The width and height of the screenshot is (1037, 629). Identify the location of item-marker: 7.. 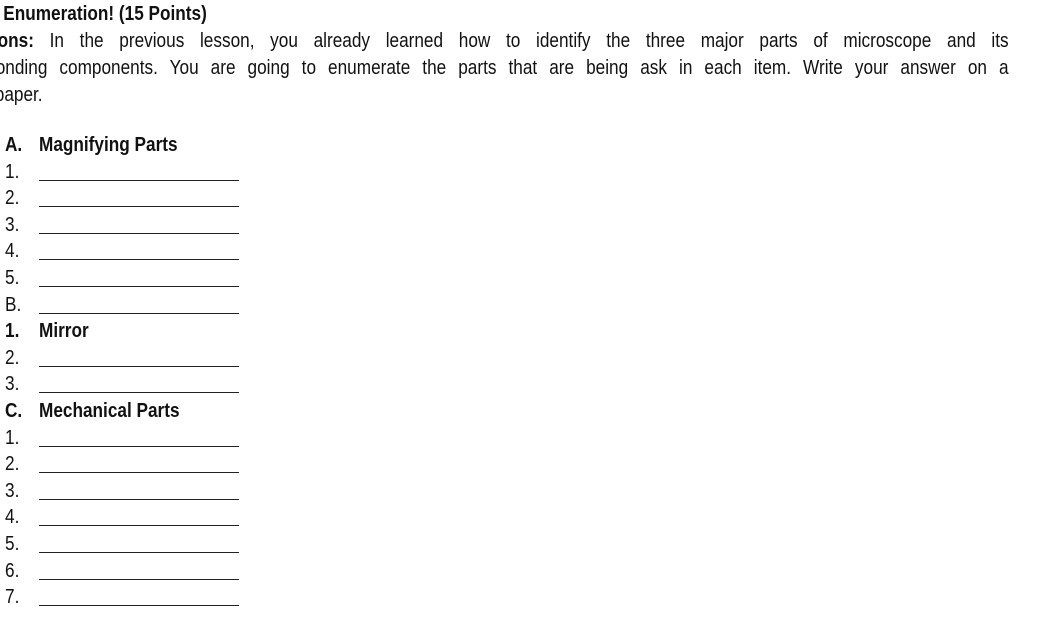
(12, 597).